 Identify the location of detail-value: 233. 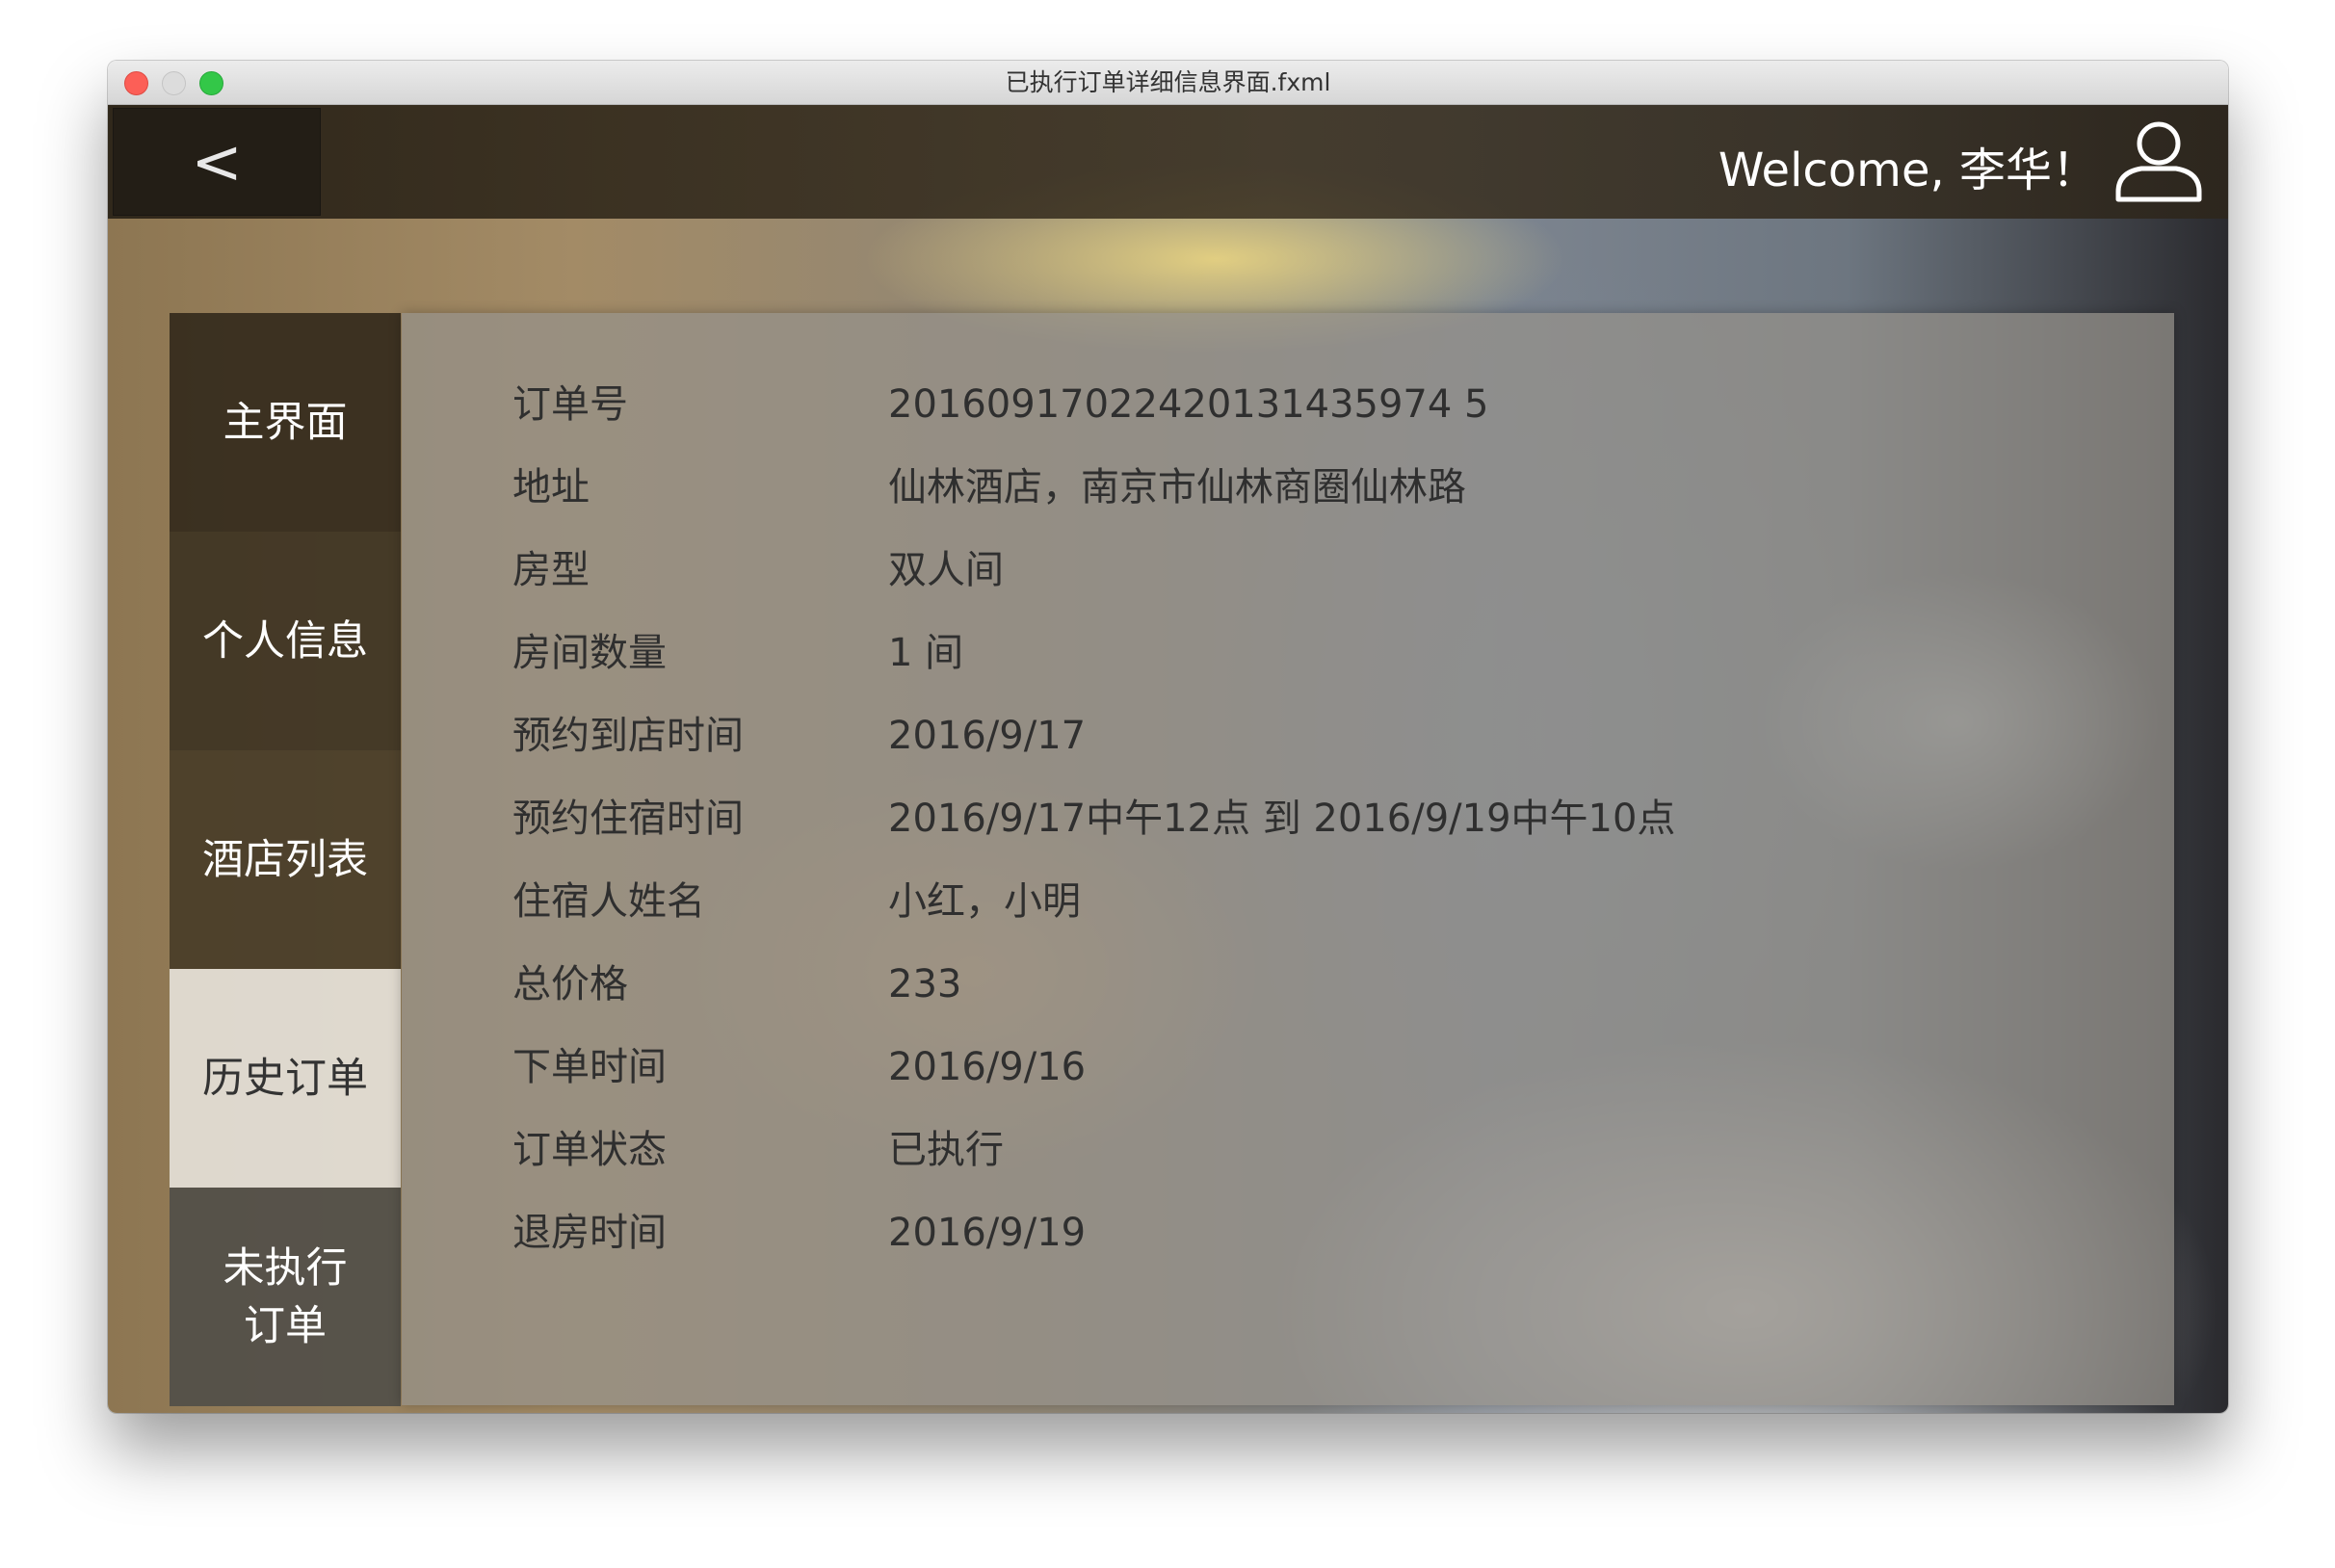
(925, 984).